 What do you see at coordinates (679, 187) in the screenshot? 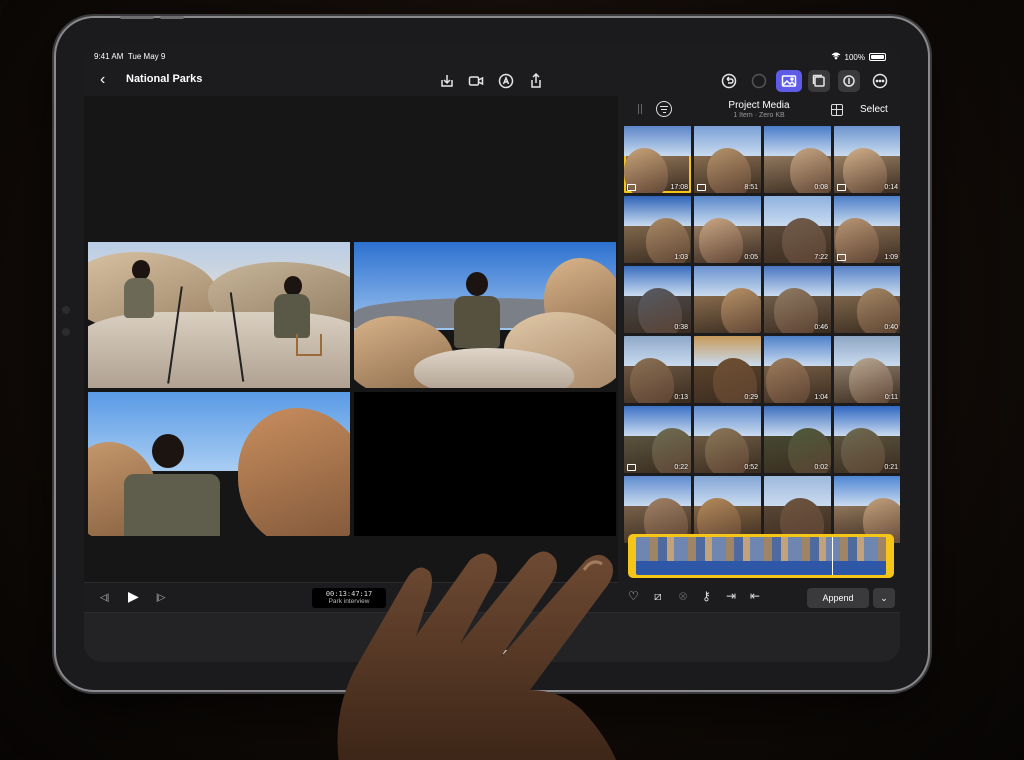
I see `clip-duration: 17:08` at bounding box center [679, 187].